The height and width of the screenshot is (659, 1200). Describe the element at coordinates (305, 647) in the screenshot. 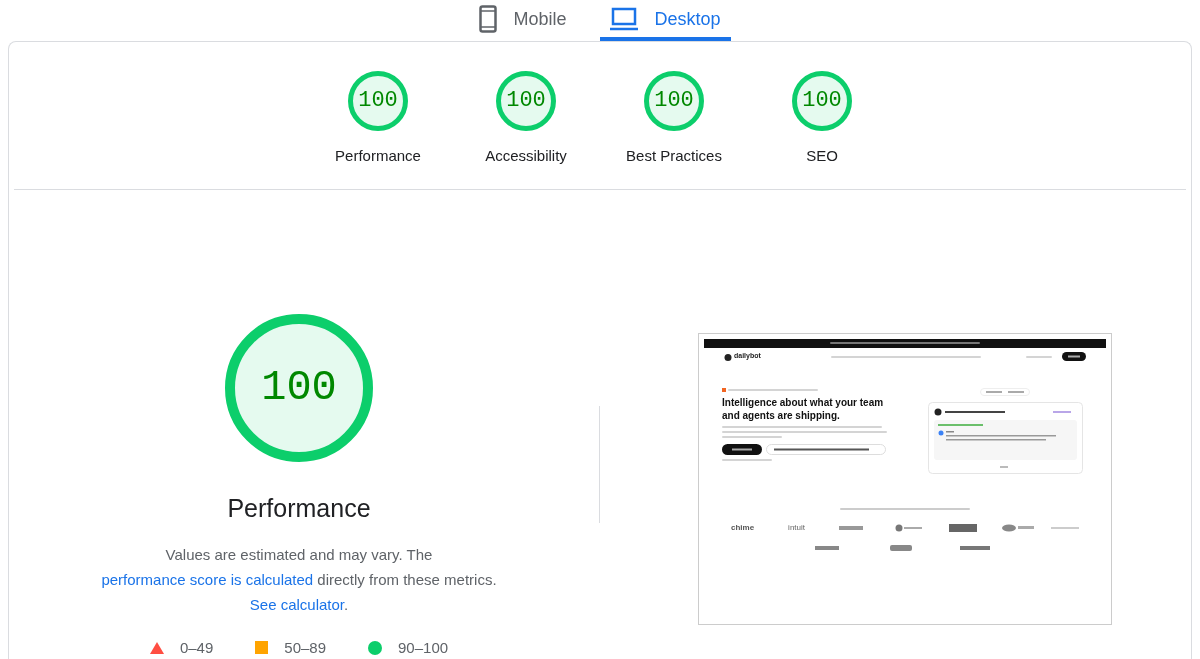

I see `legend-range: 50–89` at that location.